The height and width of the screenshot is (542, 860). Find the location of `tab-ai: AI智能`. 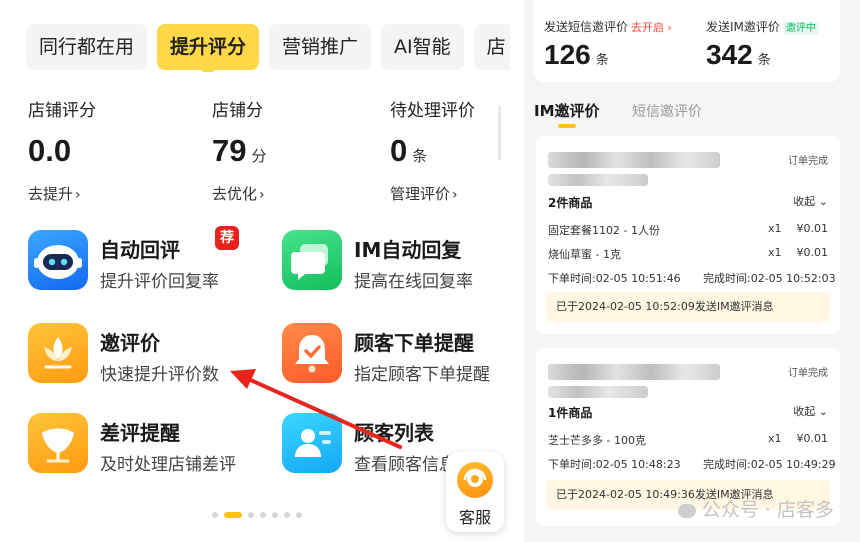

tab-ai: AI智能 is located at coordinates (422, 47).